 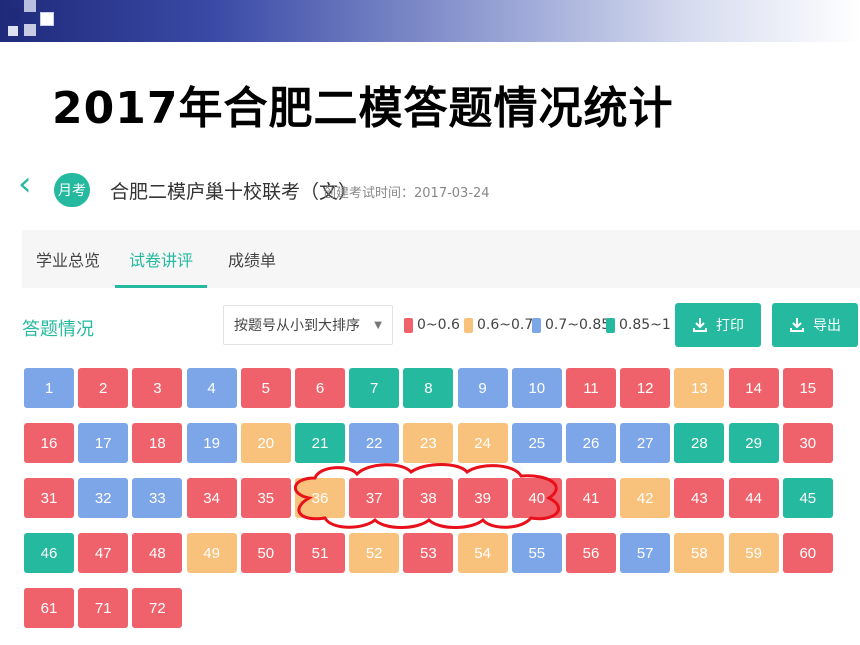 I want to click on question-cell: 60, so click(x=807, y=553).